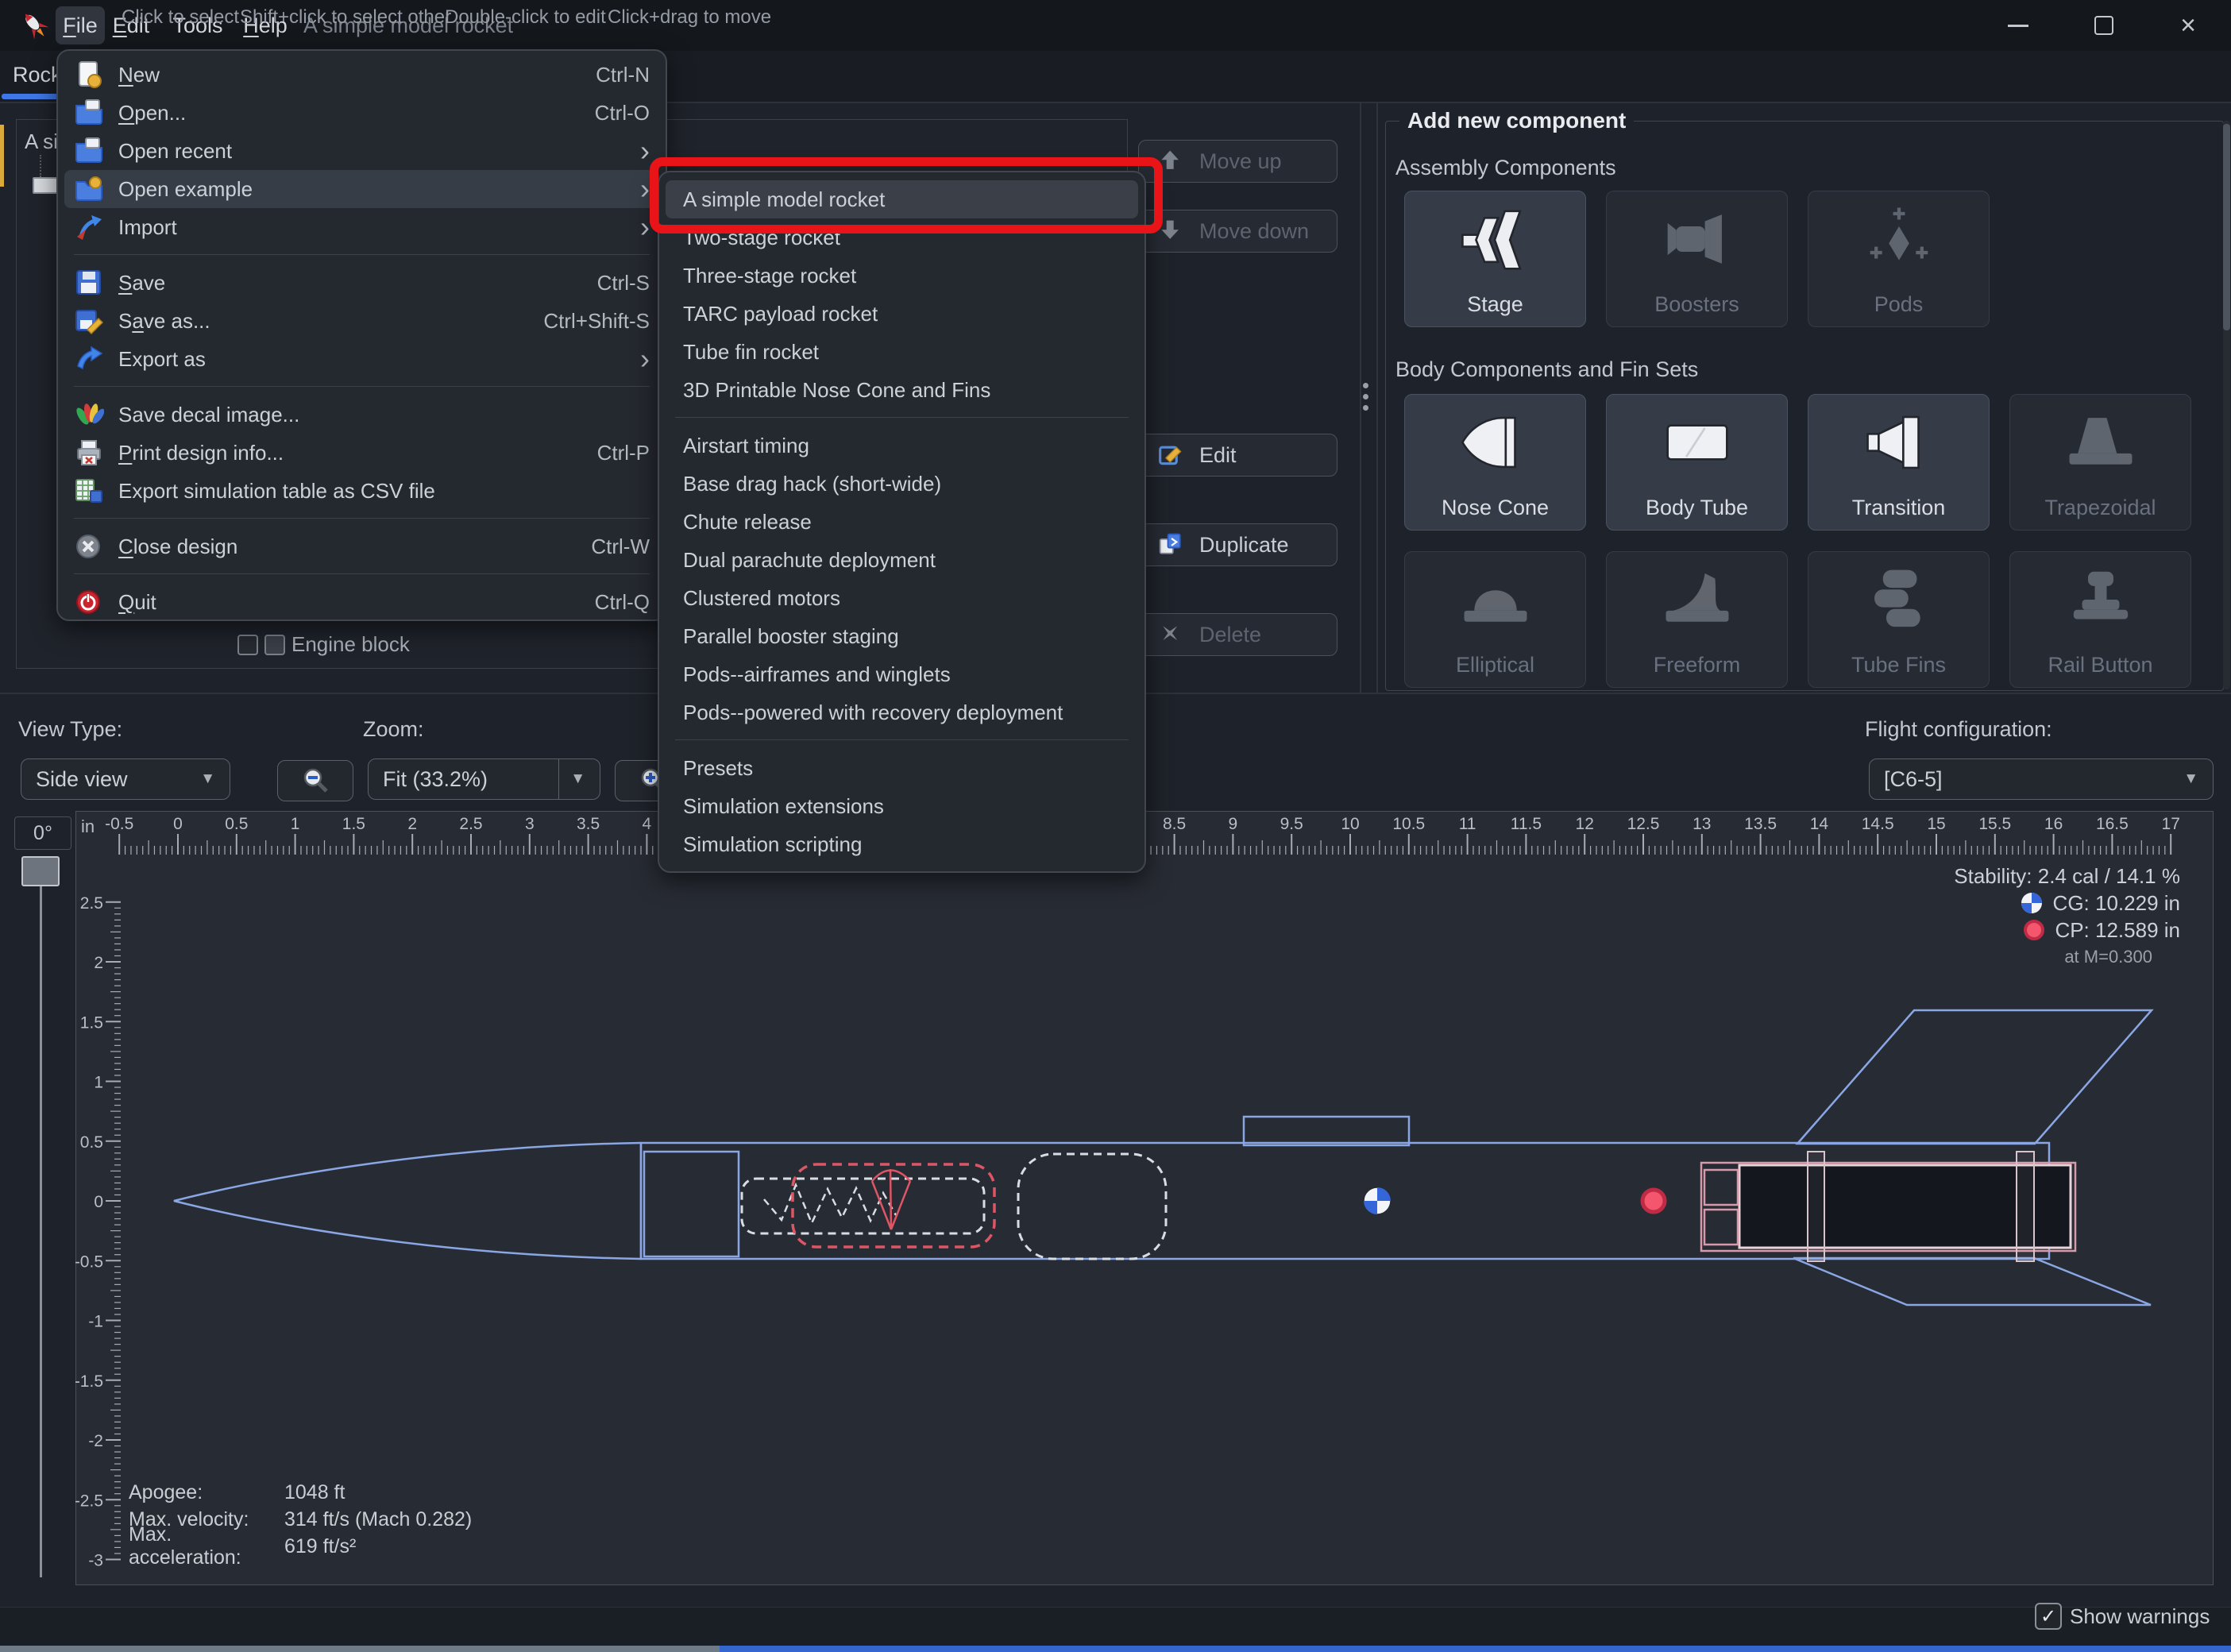 This screenshot has width=2231, height=1652. Describe the element at coordinates (1888, 1206) in the screenshot. I see `motor-mount` at that location.